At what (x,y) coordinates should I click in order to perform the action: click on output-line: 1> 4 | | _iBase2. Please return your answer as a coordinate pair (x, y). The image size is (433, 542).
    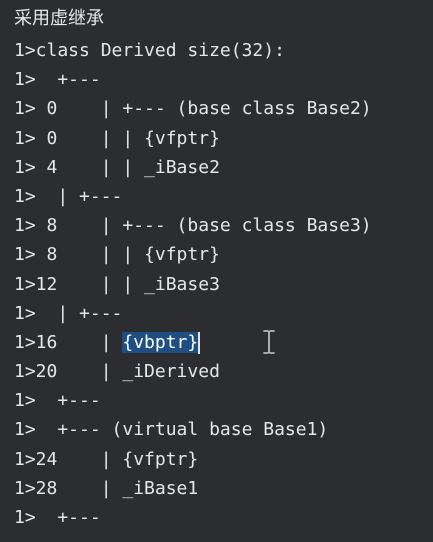
    Looking at the image, I should click on (117, 167).